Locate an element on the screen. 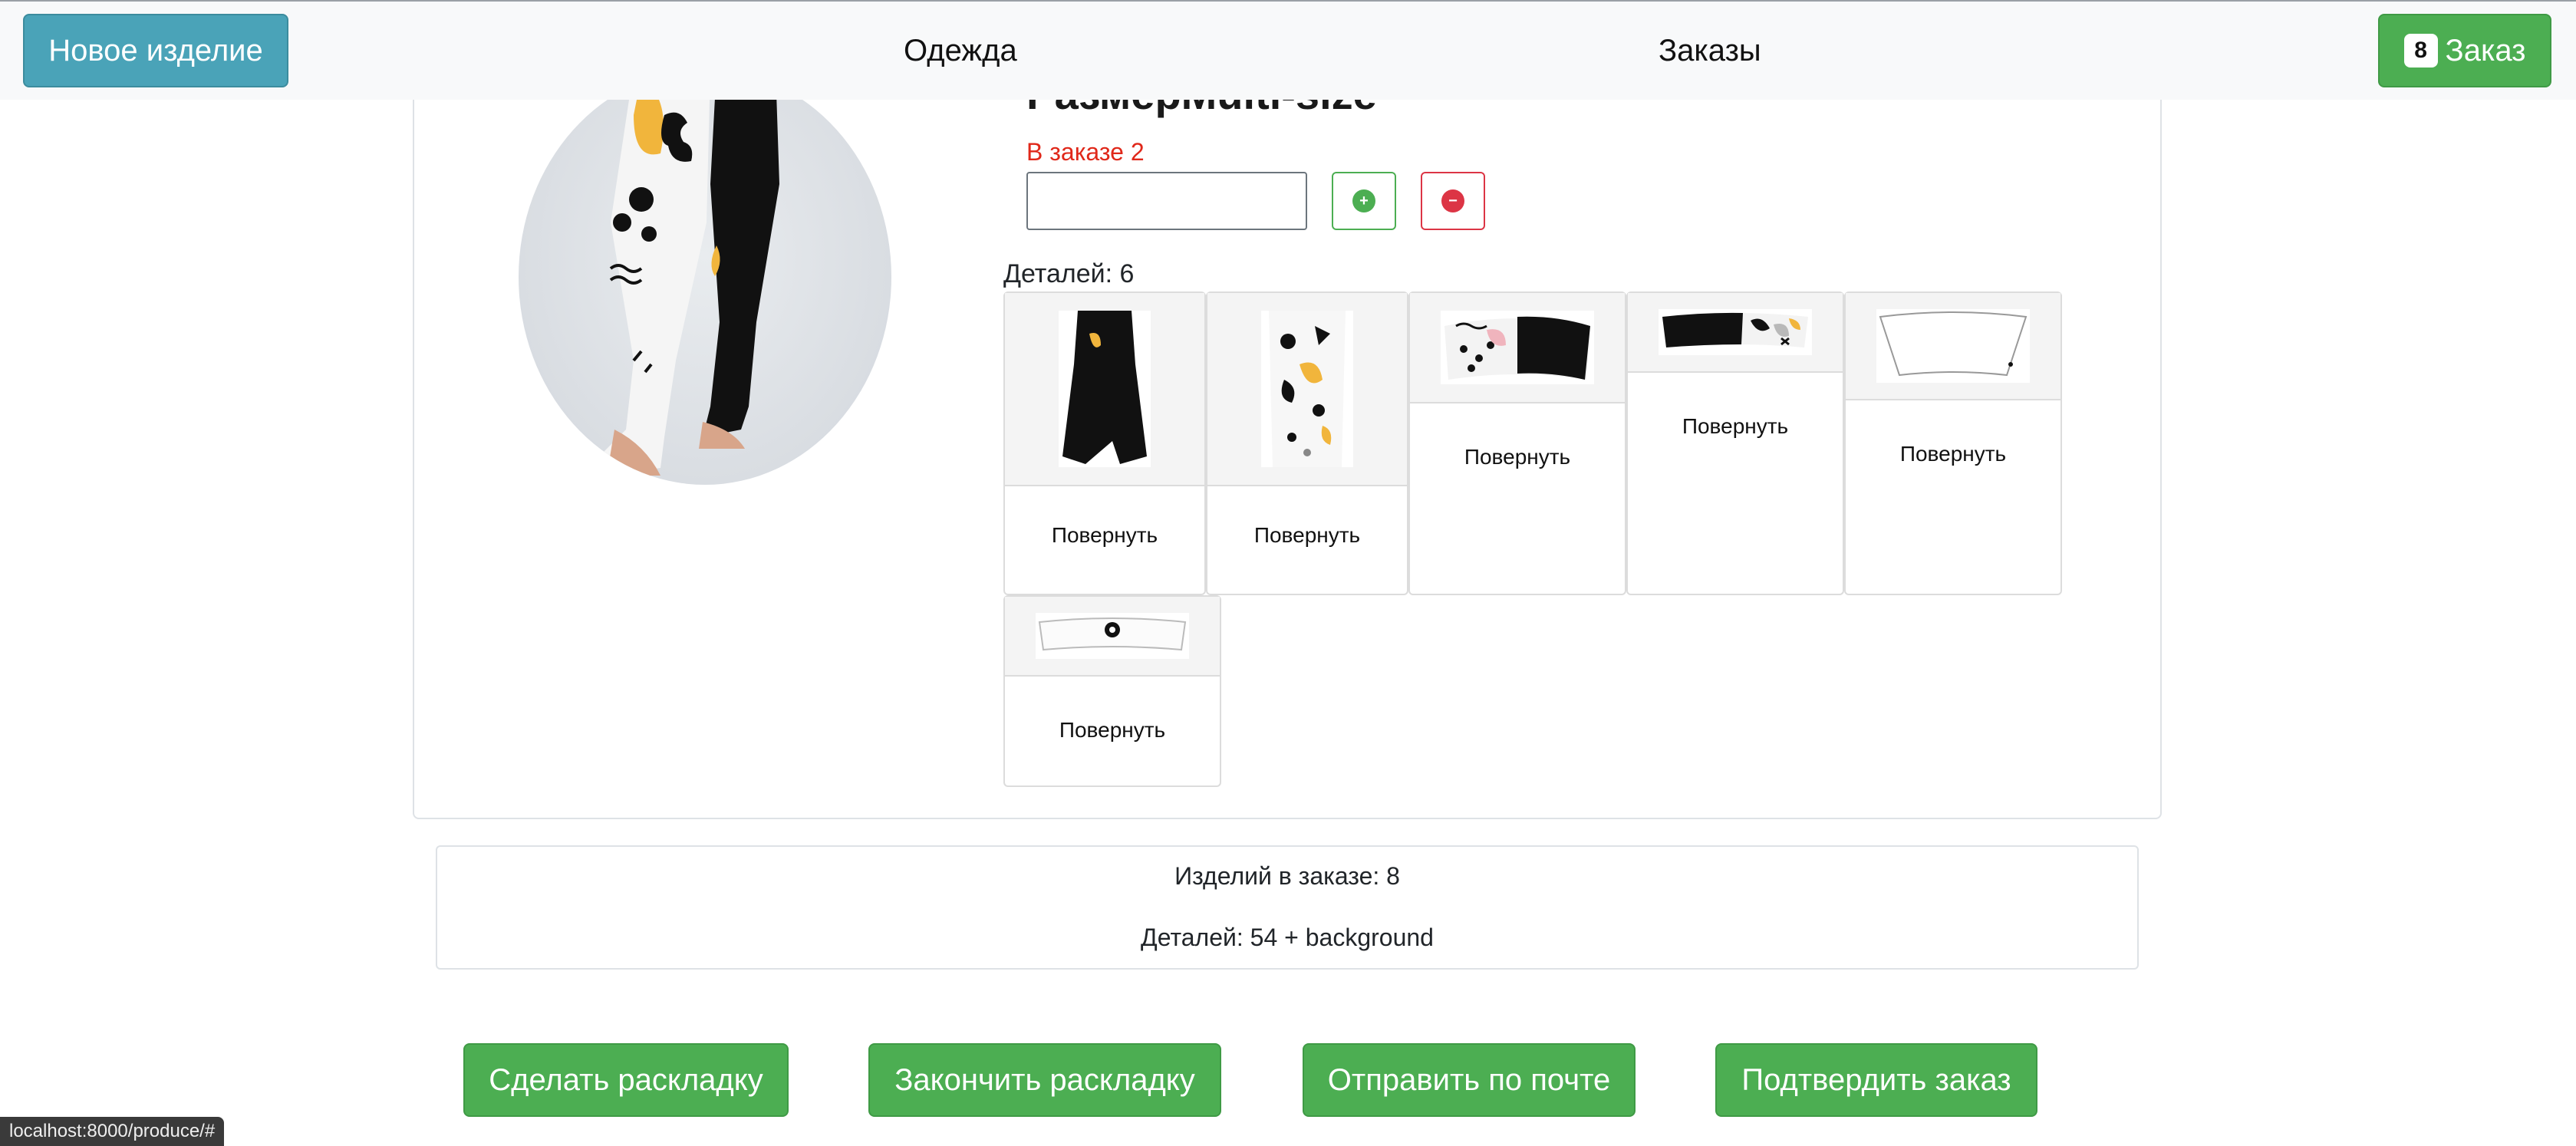  confirm-order-button: Подтвердить заказ is located at coordinates (1876, 1080).